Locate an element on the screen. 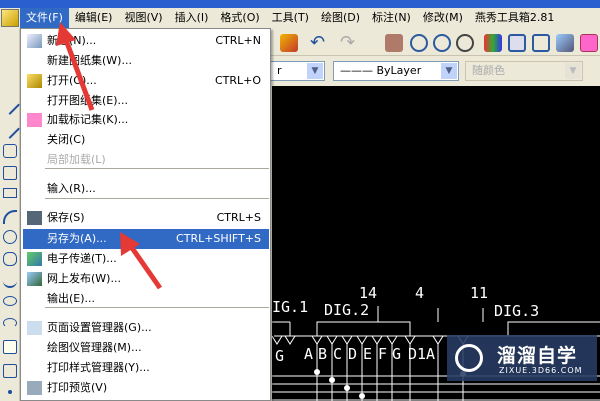  annotation-arrows is located at coordinates (109, 156).